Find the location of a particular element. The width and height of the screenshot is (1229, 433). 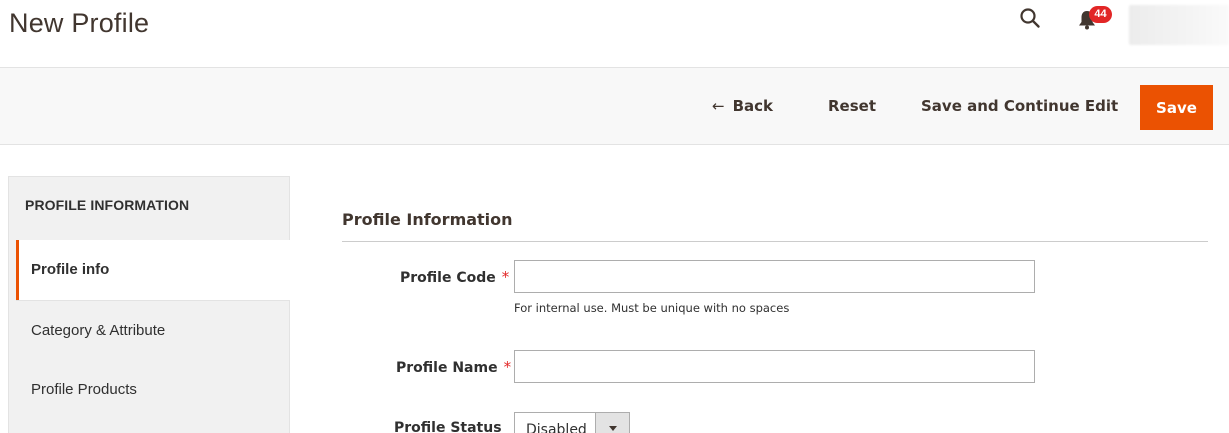

section-title: Profile Information is located at coordinates (427, 219).